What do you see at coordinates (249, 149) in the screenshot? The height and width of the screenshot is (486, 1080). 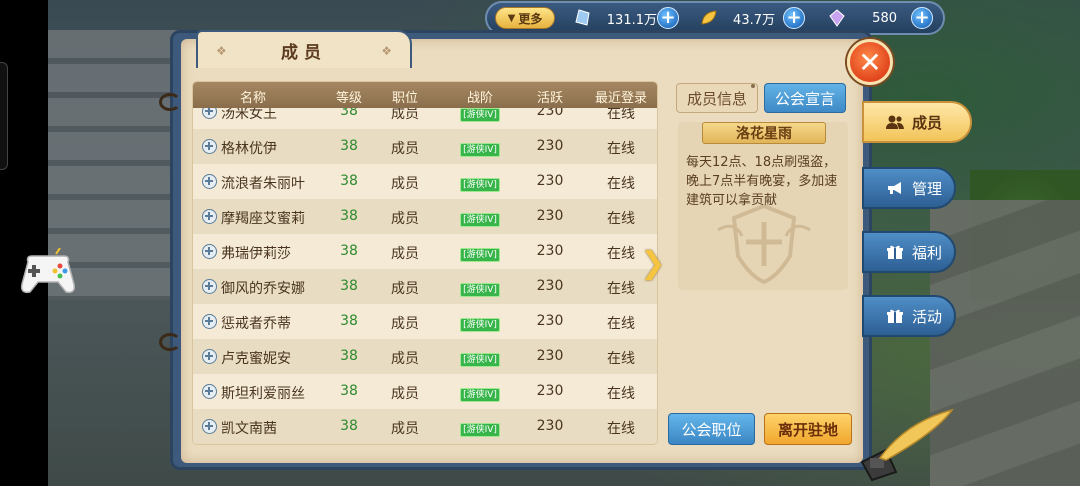 I see `member-name: 格林优伊` at bounding box center [249, 149].